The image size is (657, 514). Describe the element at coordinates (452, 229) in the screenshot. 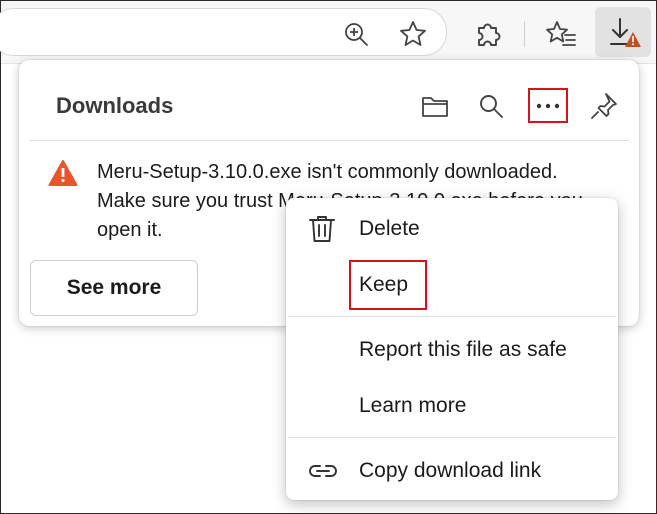

I see `menu-item-delete: Delete` at that location.